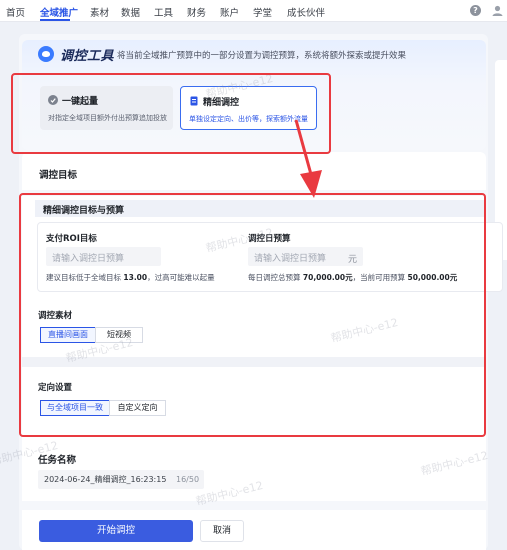  What do you see at coordinates (262, 12) in the screenshot?
I see `nav-item-academy: 学堂` at bounding box center [262, 12].